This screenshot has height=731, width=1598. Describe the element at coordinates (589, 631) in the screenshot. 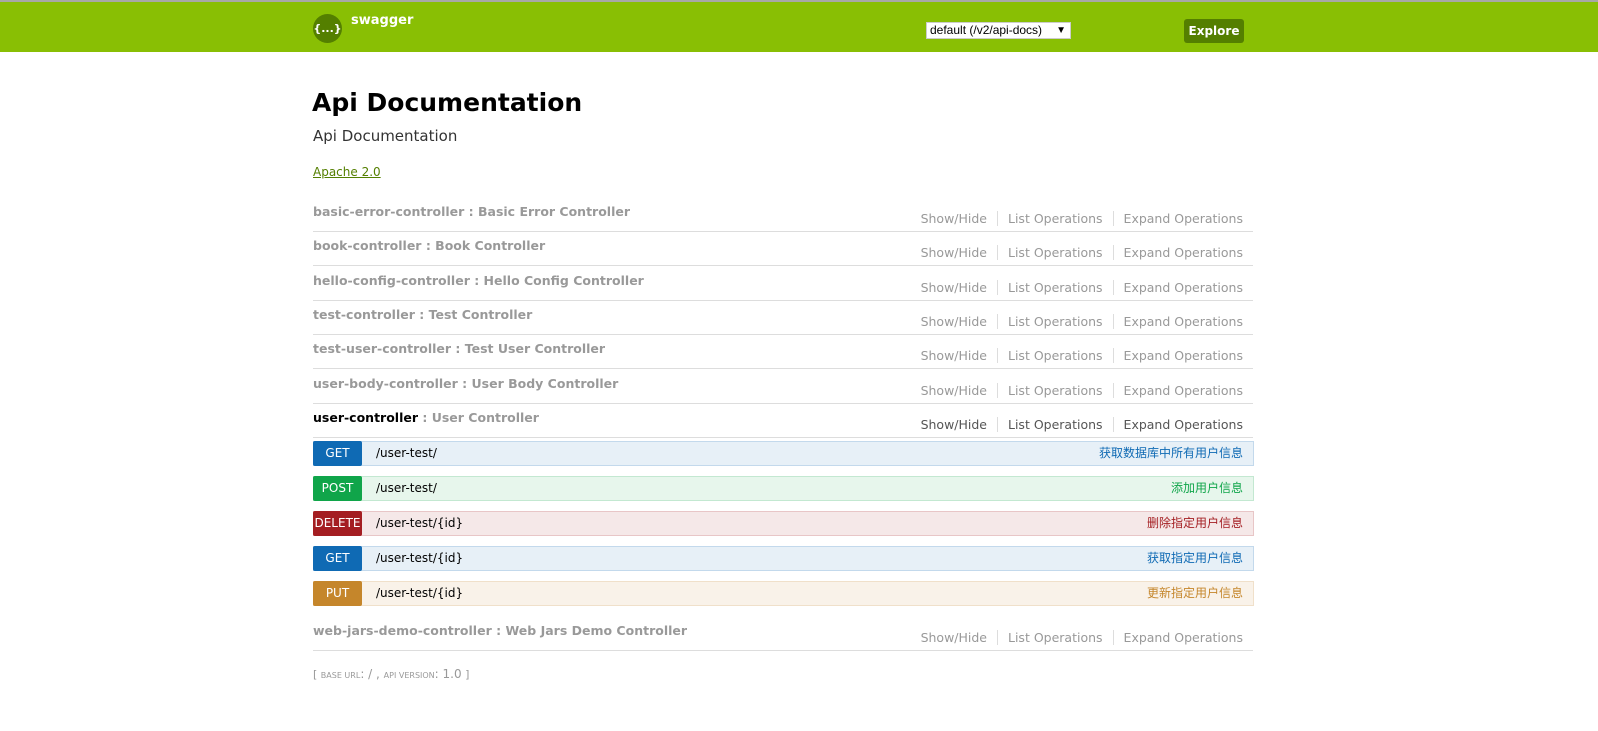

I see `resource-description: : Web Jars Demo Controller` at that location.